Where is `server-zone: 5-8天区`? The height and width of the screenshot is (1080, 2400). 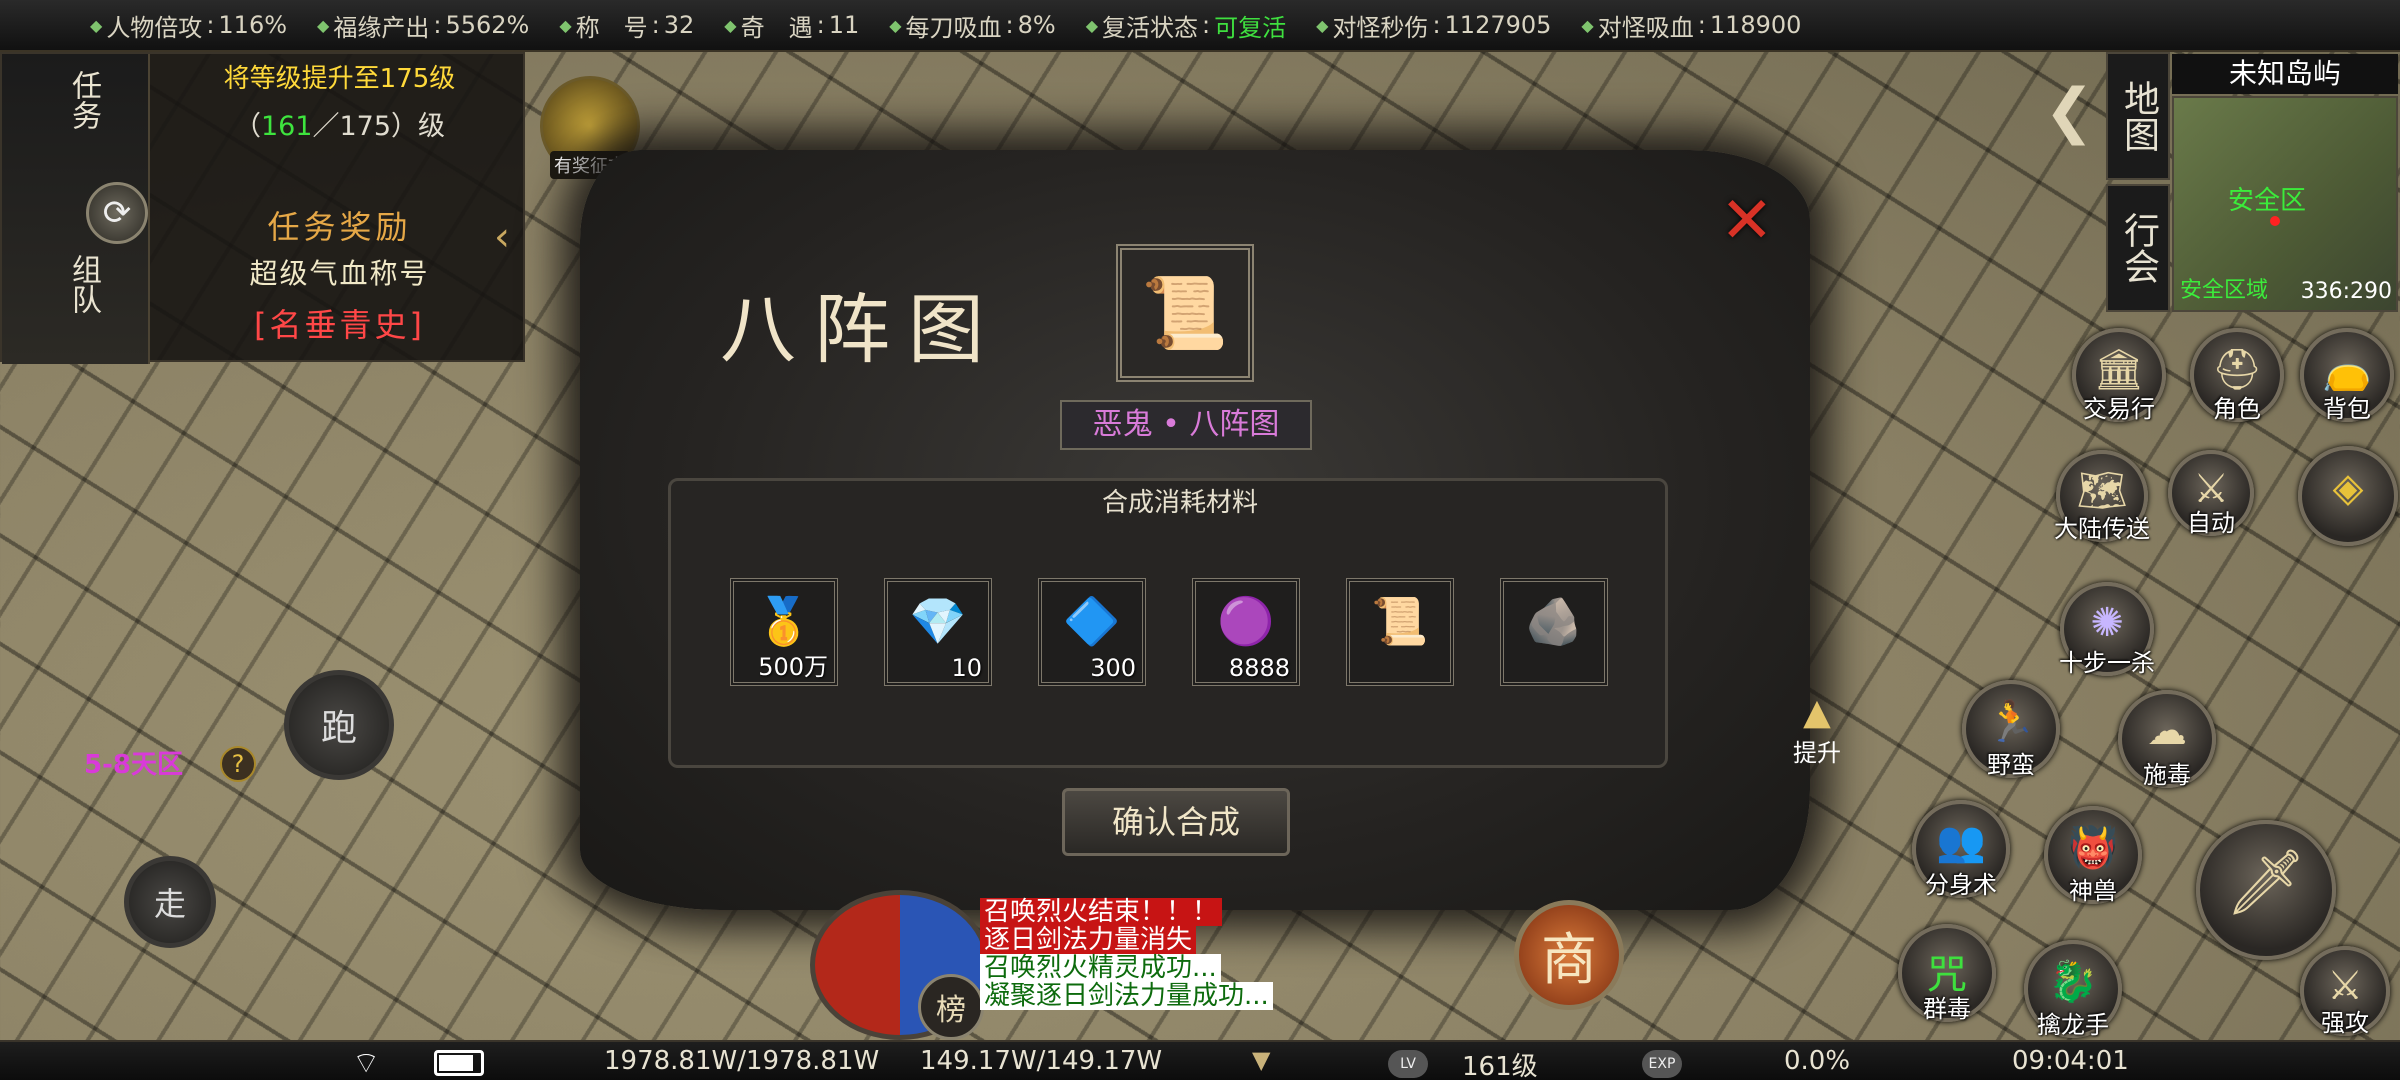 server-zone: 5-8天区 is located at coordinates (133, 762).